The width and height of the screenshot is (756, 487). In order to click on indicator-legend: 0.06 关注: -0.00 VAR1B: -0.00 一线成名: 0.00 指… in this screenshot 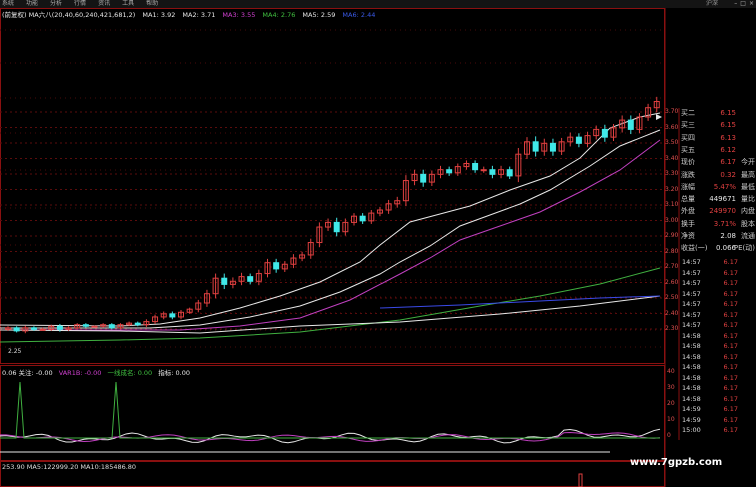, I will do `click(98, 372)`.